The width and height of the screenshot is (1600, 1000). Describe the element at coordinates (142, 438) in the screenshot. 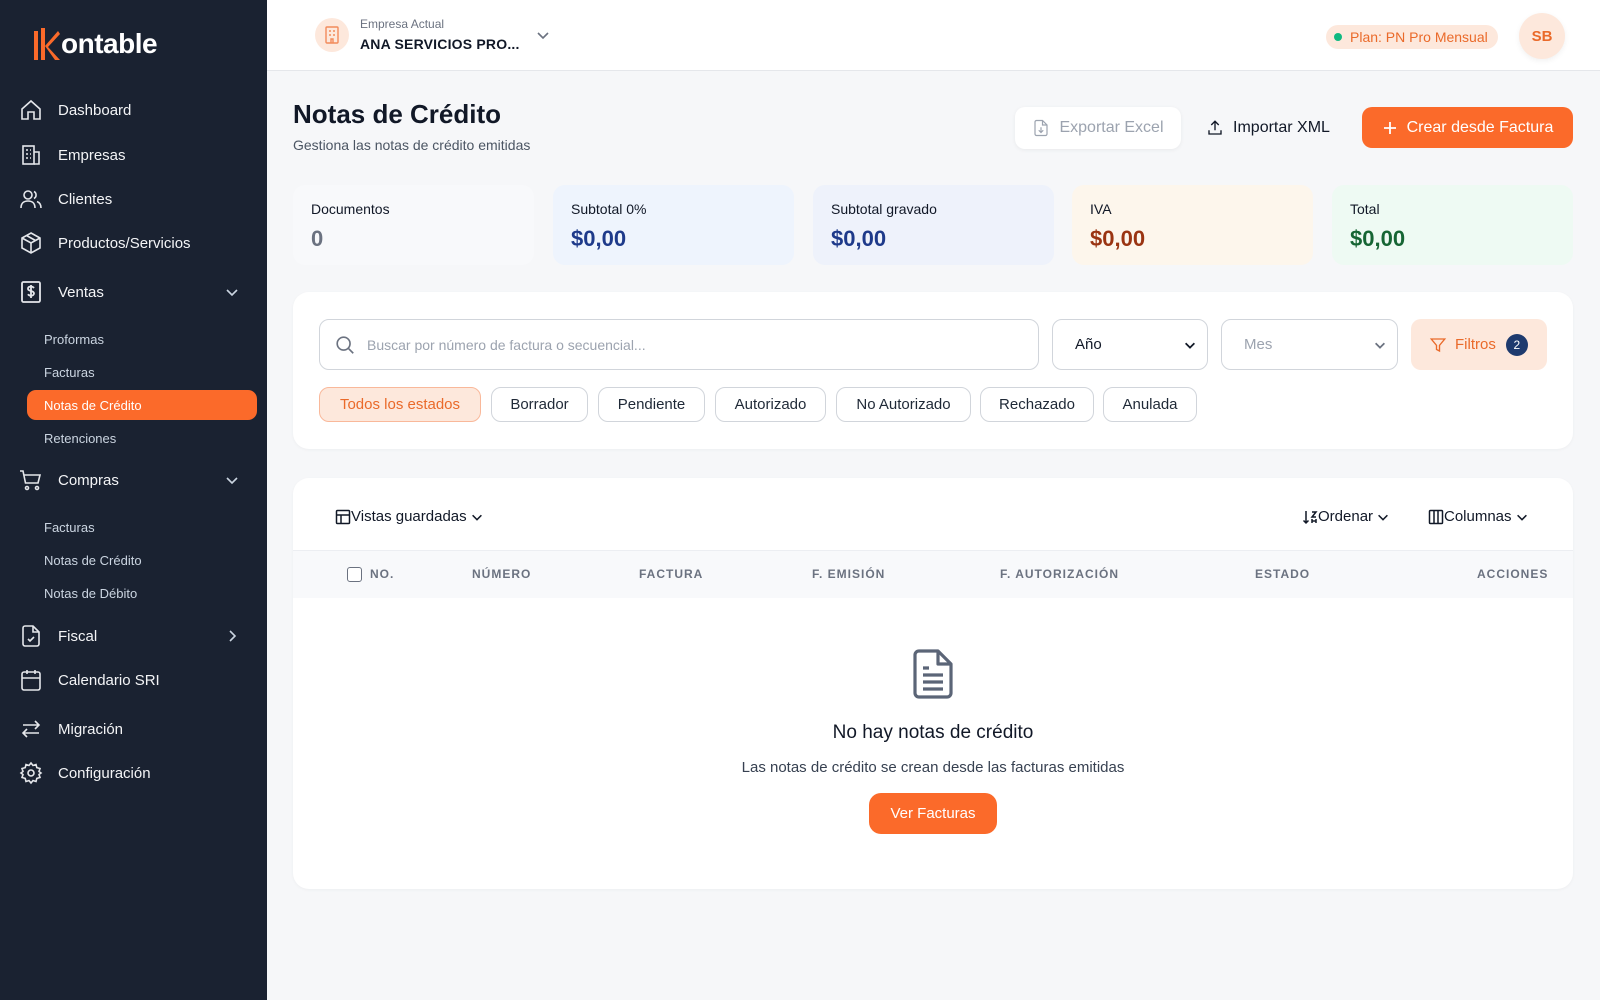

I see `sidebar-sub-retenciones: Retenciones` at that location.